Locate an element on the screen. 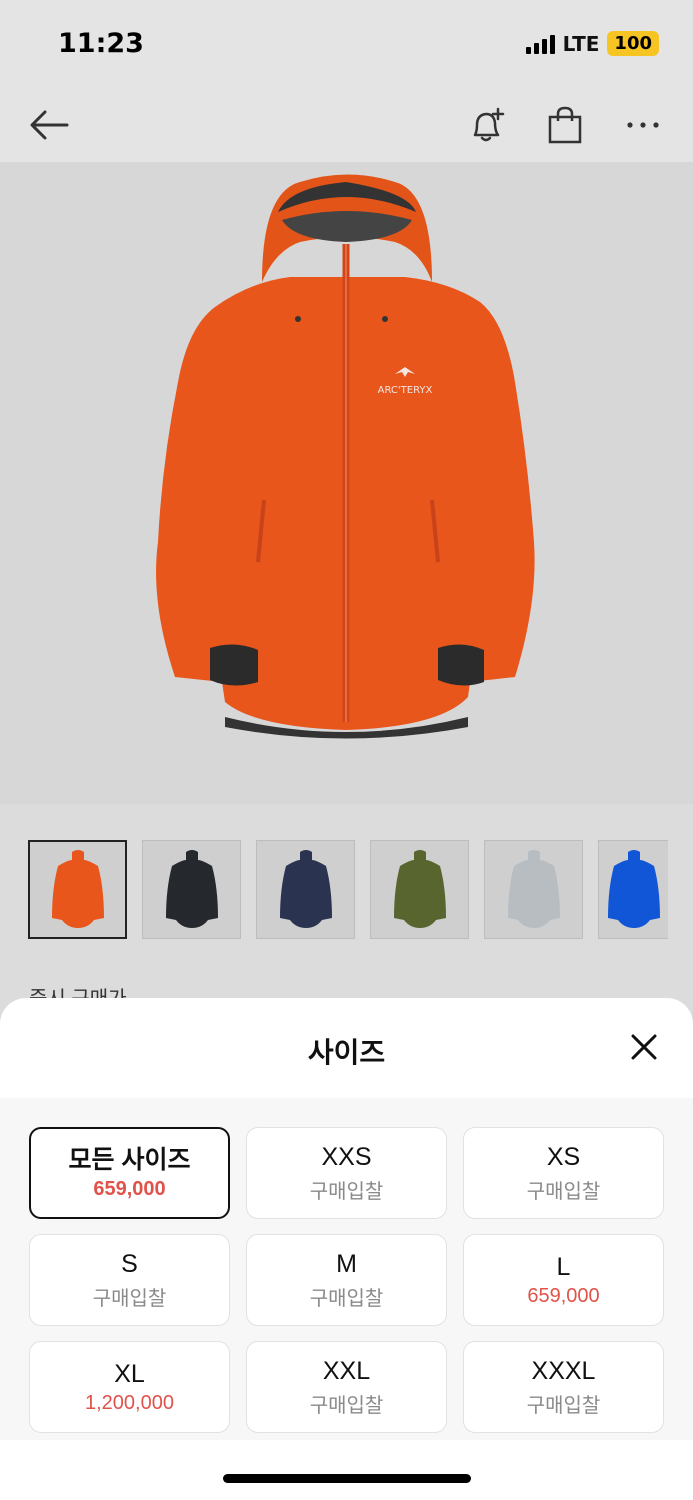 The height and width of the screenshot is (1500, 693). thumbnail-orange is located at coordinates (77, 889).